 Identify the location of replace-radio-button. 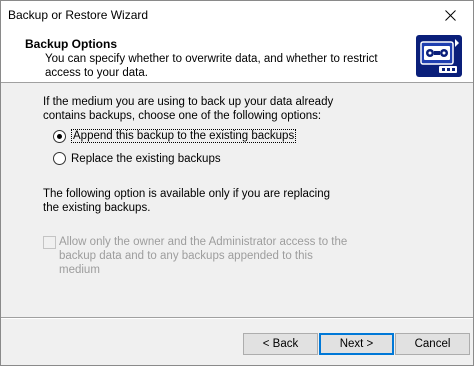
(59, 158).